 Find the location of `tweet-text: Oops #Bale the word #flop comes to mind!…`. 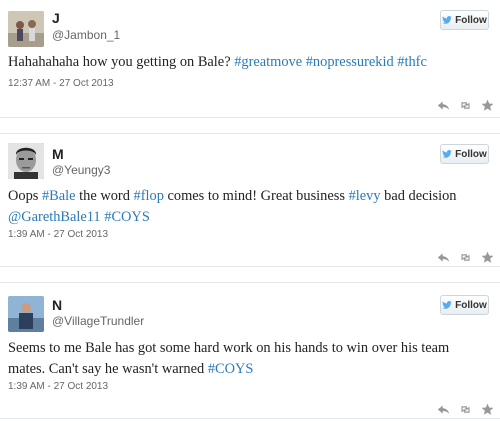

tweet-text: Oops #Bale the word #flop comes to mind!… is located at coordinates (250, 207).